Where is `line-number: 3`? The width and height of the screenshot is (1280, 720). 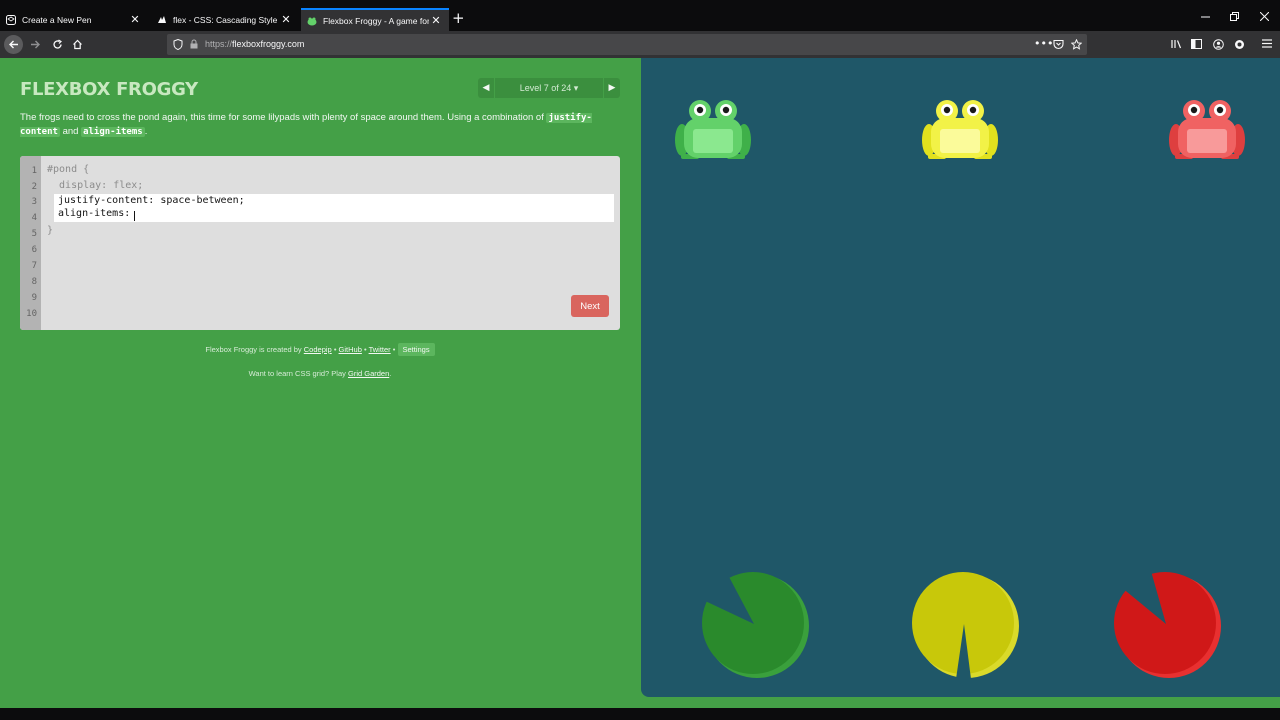
line-number: 3 is located at coordinates (34, 202).